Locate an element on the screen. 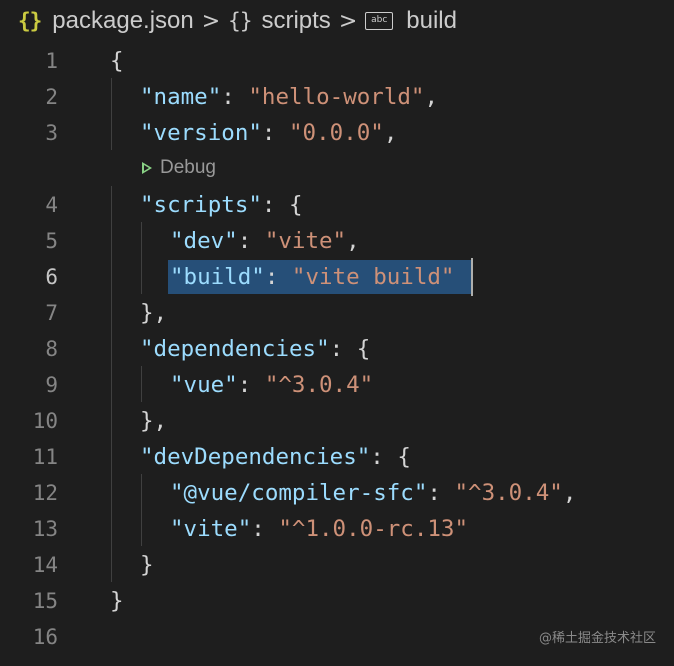 This screenshot has height=666, width=674. json-string: "0.0.0" is located at coordinates (336, 133).